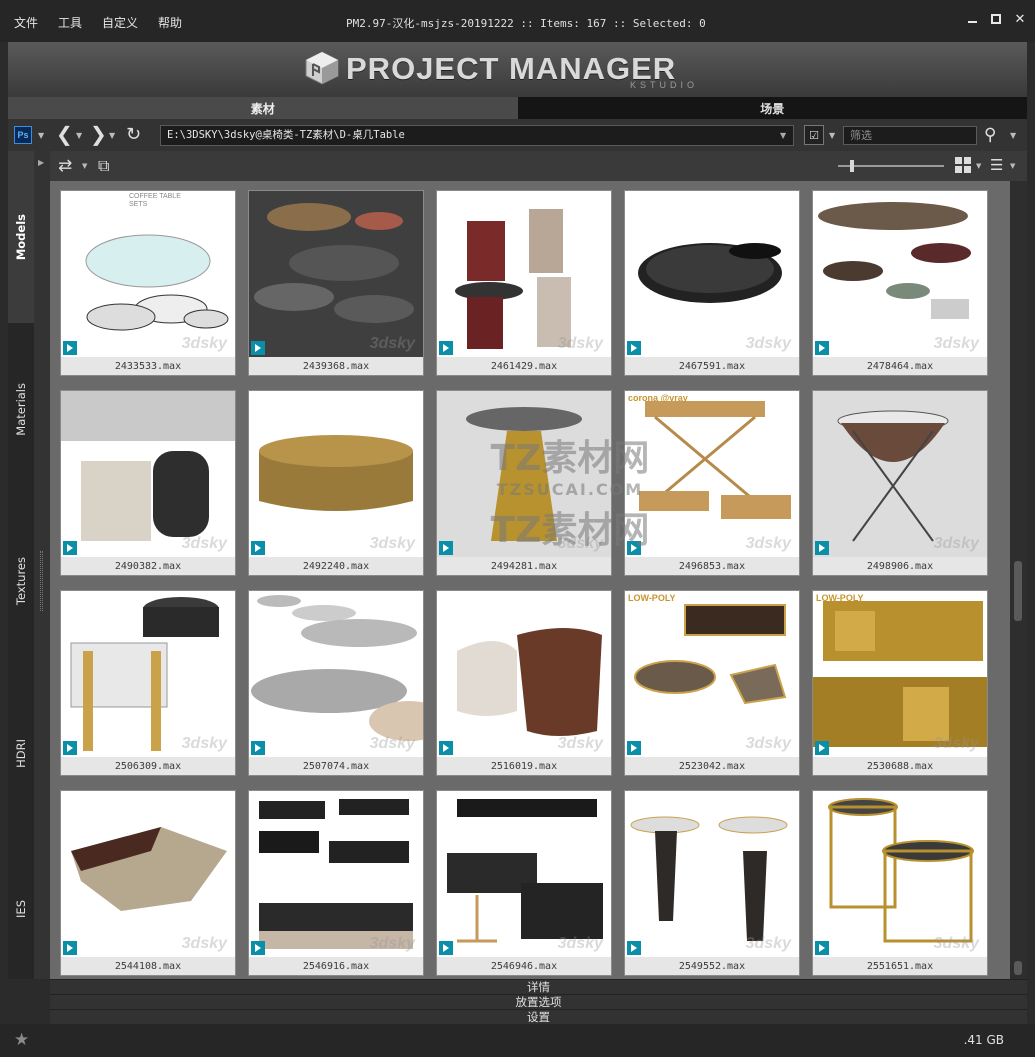 This screenshot has width=1035, height=1057. What do you see at coordinates (990, 135) in the screenshot?
I see `search-icon: ⚲` at bounding box center [990, 135].